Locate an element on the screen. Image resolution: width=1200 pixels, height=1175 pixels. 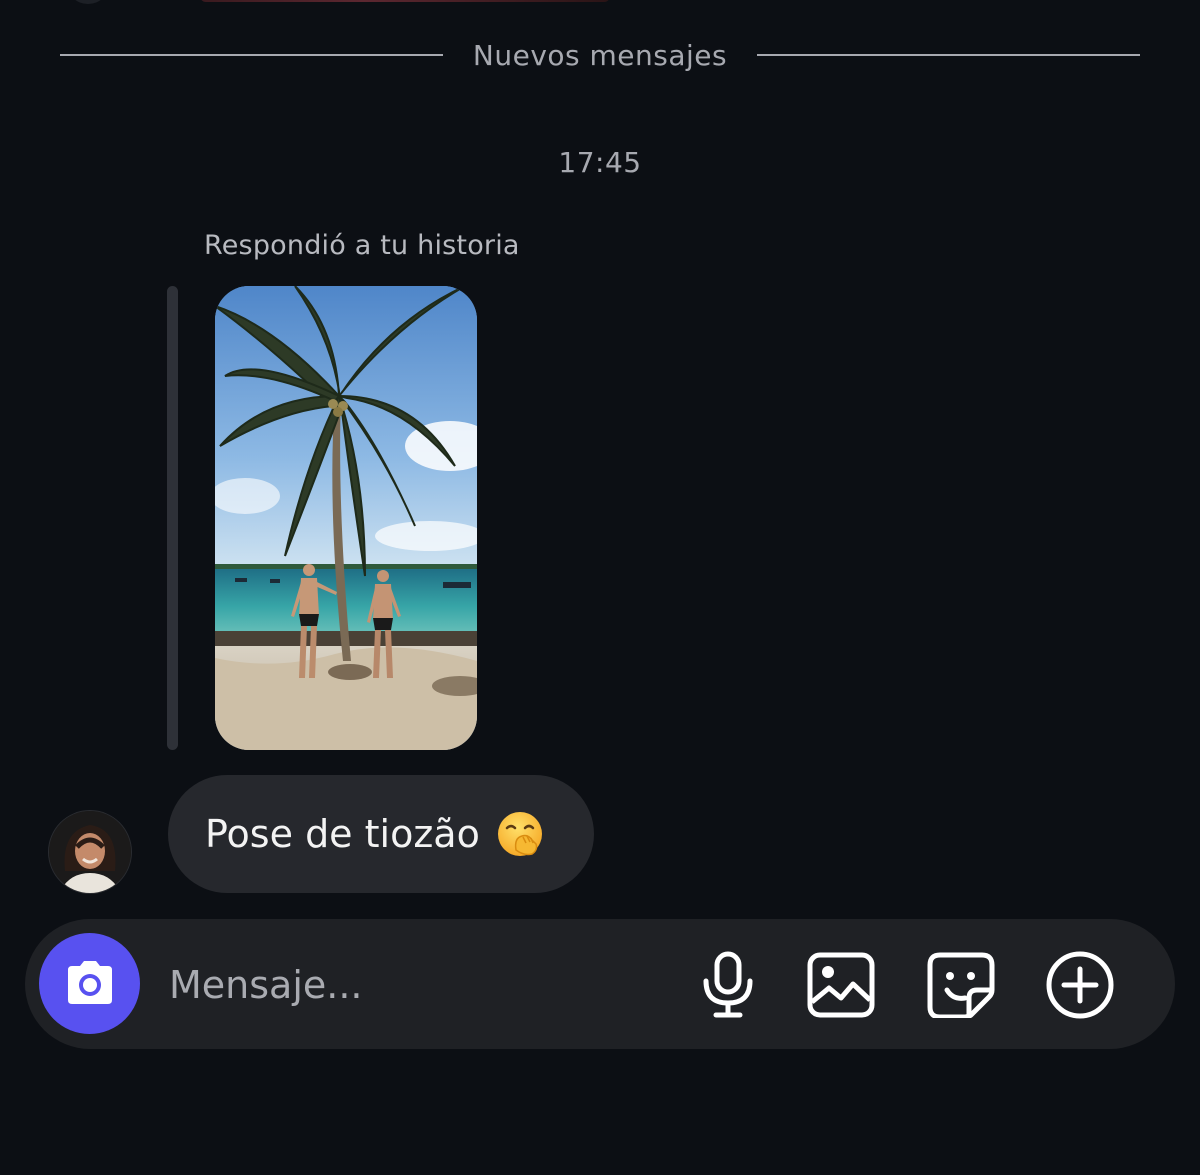
story-thumbnail is located at coordinates (346, 518).